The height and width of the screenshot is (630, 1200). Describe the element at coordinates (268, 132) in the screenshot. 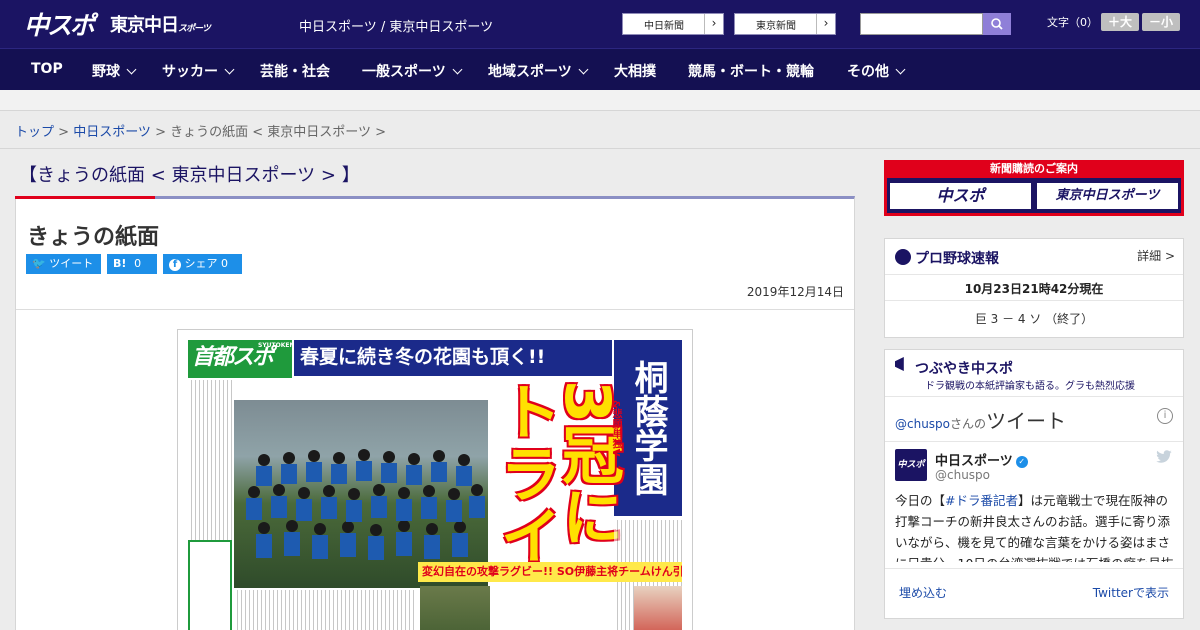

I see `breadcrumb-current: > きょうの紙面 < 東京中日スポーツ >` at that location.